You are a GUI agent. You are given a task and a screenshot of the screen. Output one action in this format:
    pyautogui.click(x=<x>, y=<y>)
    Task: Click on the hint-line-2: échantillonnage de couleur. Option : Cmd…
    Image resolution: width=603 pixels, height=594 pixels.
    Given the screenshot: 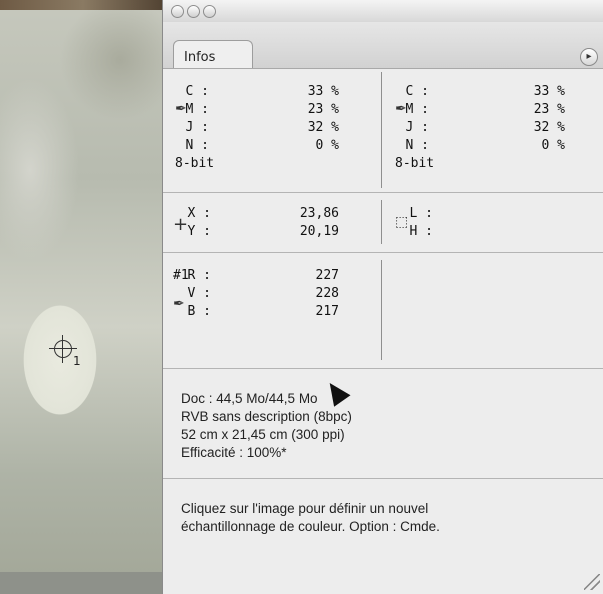 What is the action you would take?
    pyautogui.click(x=310, y=526)
    